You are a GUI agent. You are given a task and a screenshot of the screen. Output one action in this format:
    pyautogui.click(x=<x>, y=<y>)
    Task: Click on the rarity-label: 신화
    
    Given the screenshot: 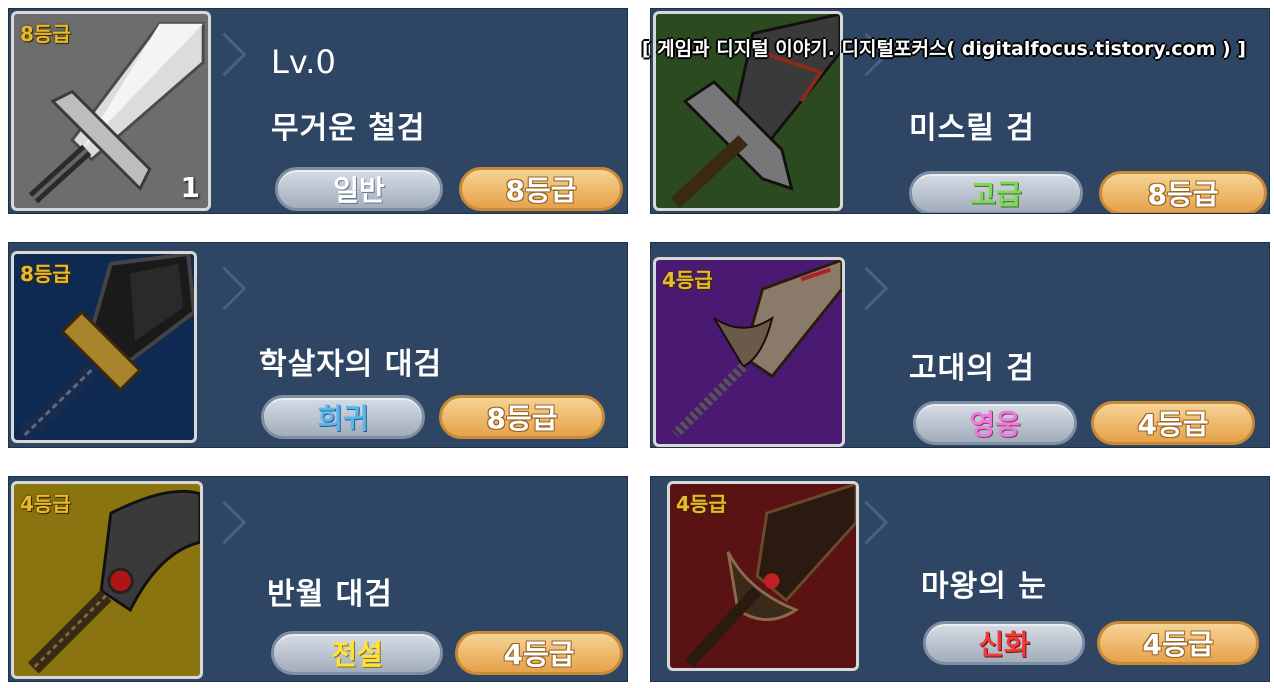 What is the action you would take?
    pyautogui.click(x=1004, y=644)
    